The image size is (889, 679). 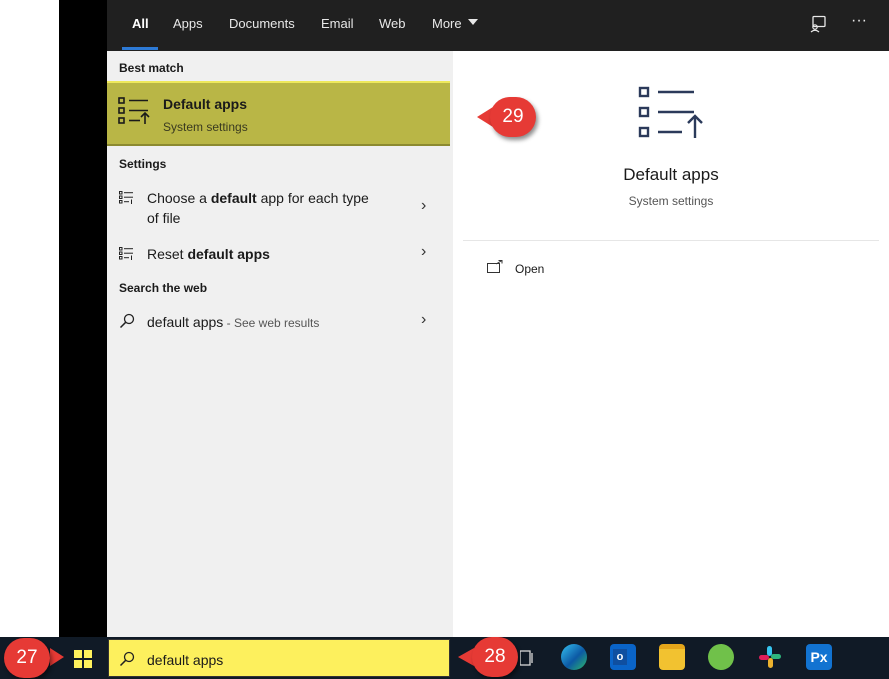 I want to click on default-apps-large-icon, so click(x=670, y=112).